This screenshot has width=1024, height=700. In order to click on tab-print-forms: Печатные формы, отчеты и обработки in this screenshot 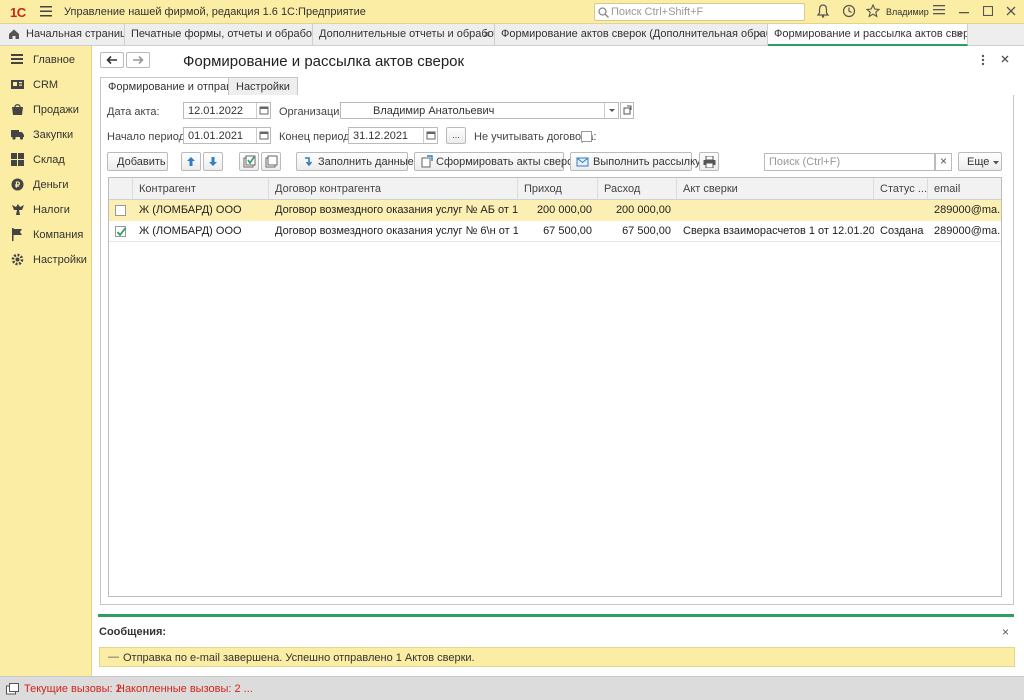, I will do `click(219, 35)`.